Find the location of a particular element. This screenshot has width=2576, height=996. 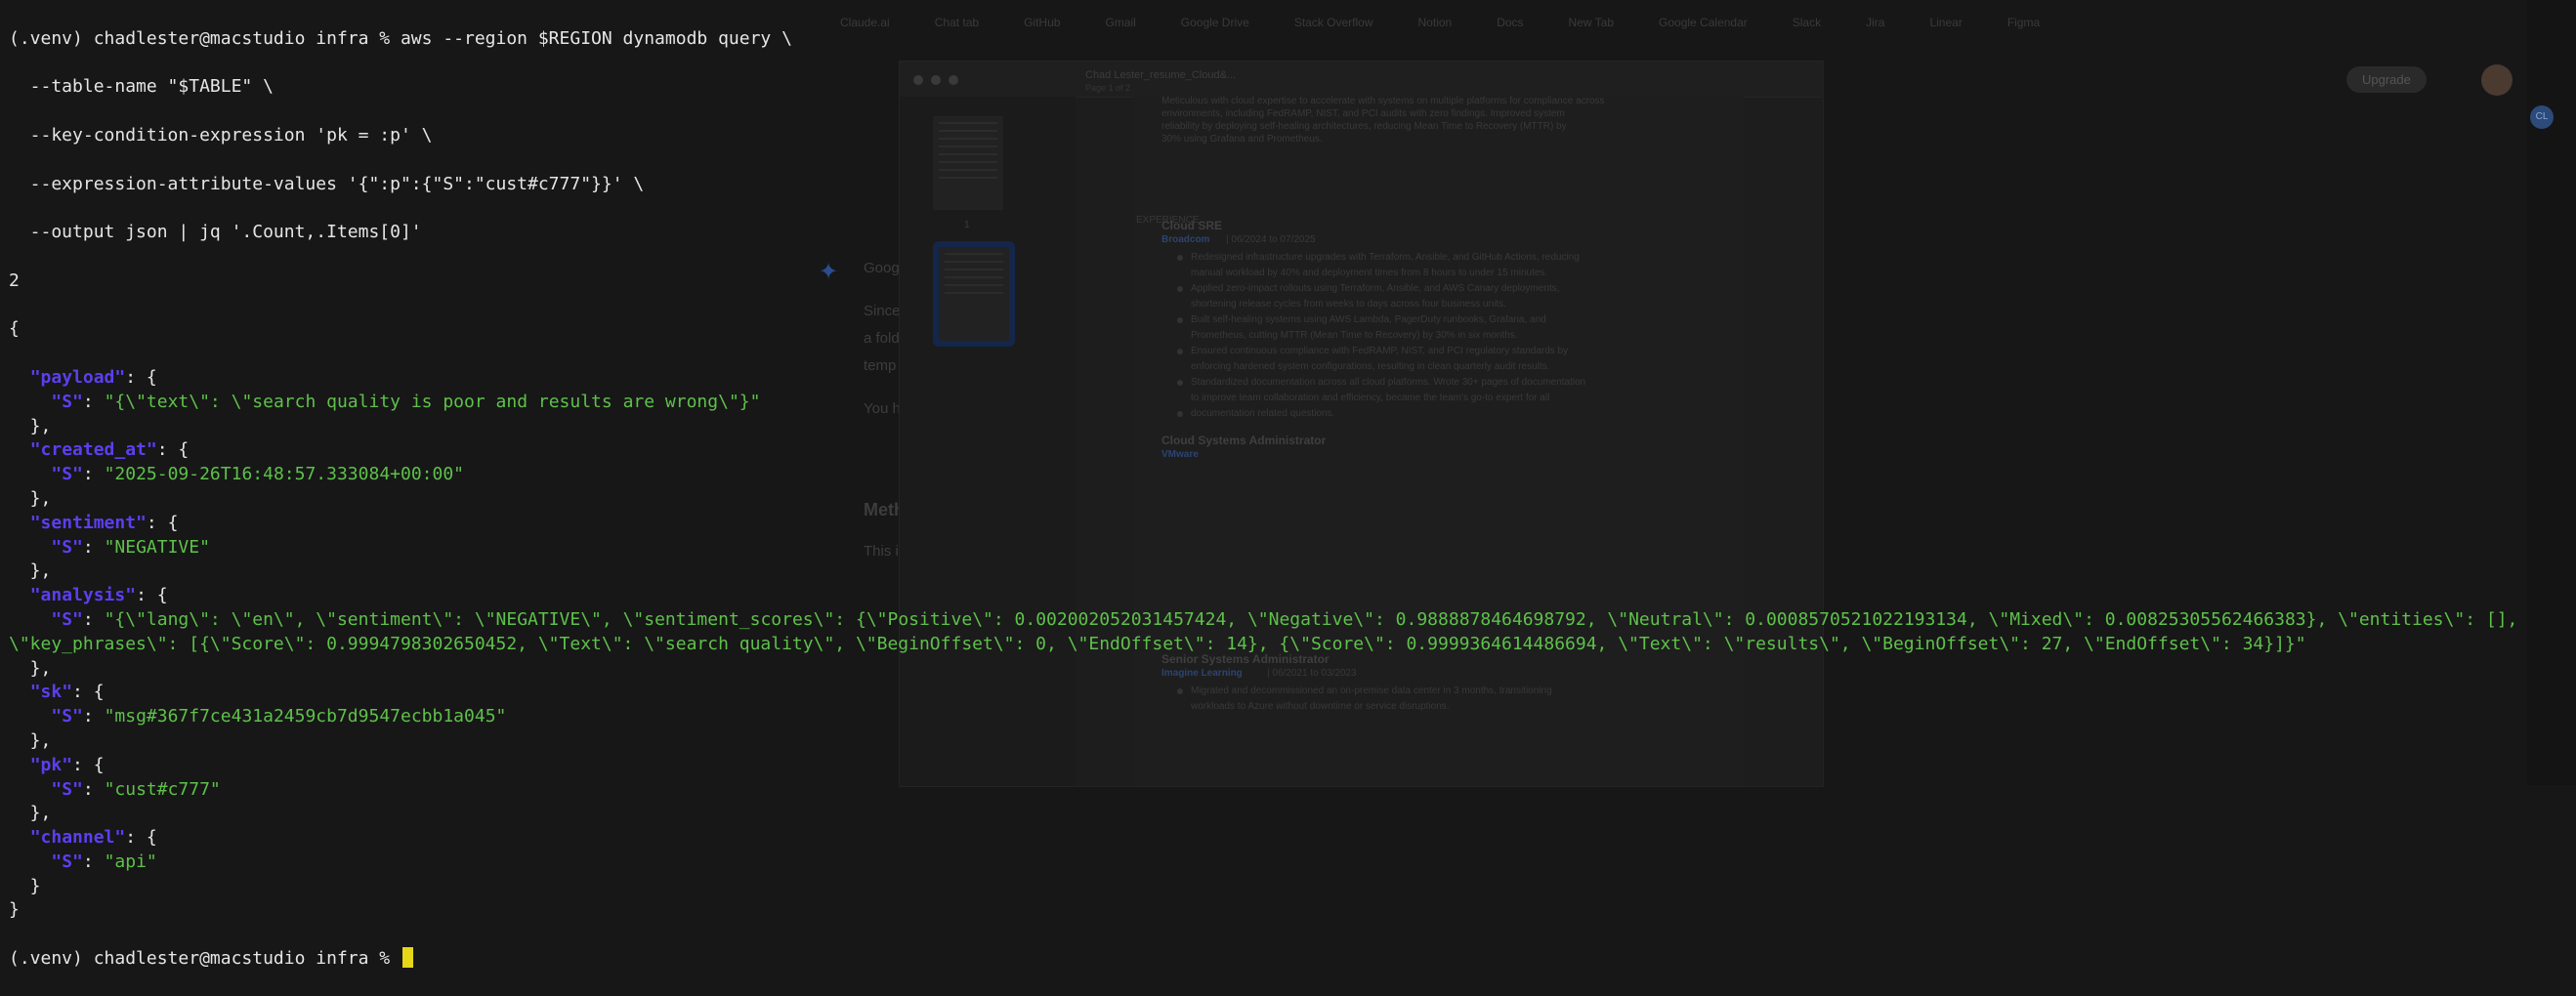

json-key: "analysis" is located at coordinates (83, 595).